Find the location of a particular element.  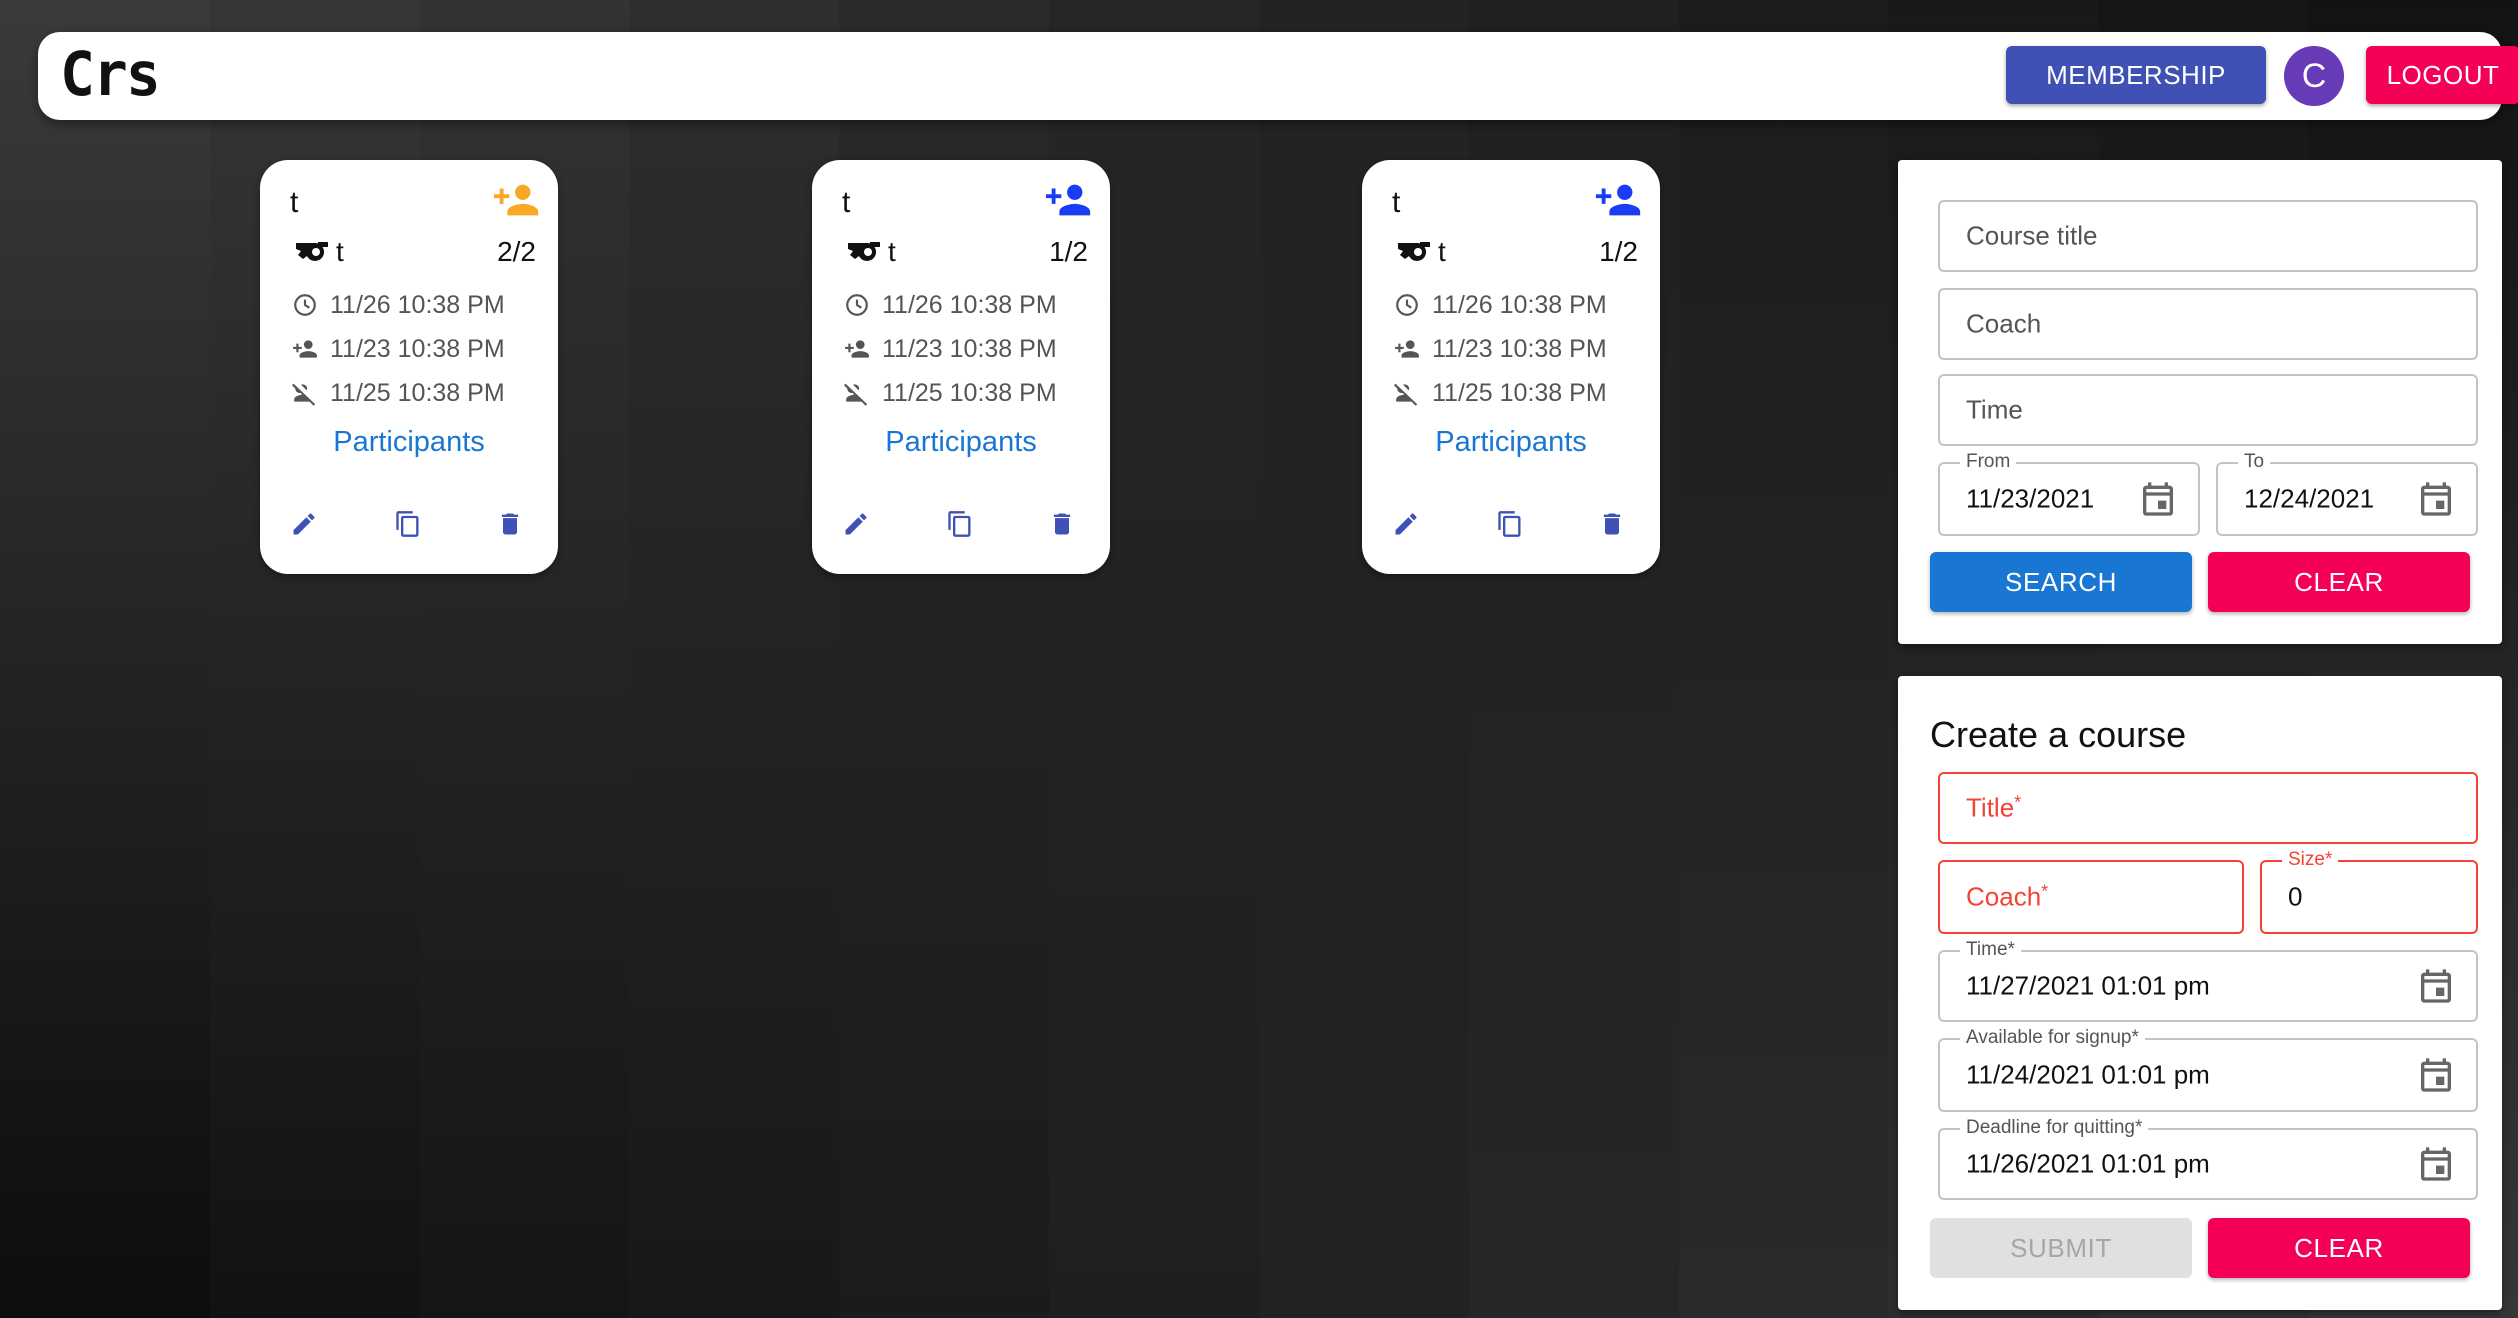

size-value: 0 is located at coordinates (2295, 896).